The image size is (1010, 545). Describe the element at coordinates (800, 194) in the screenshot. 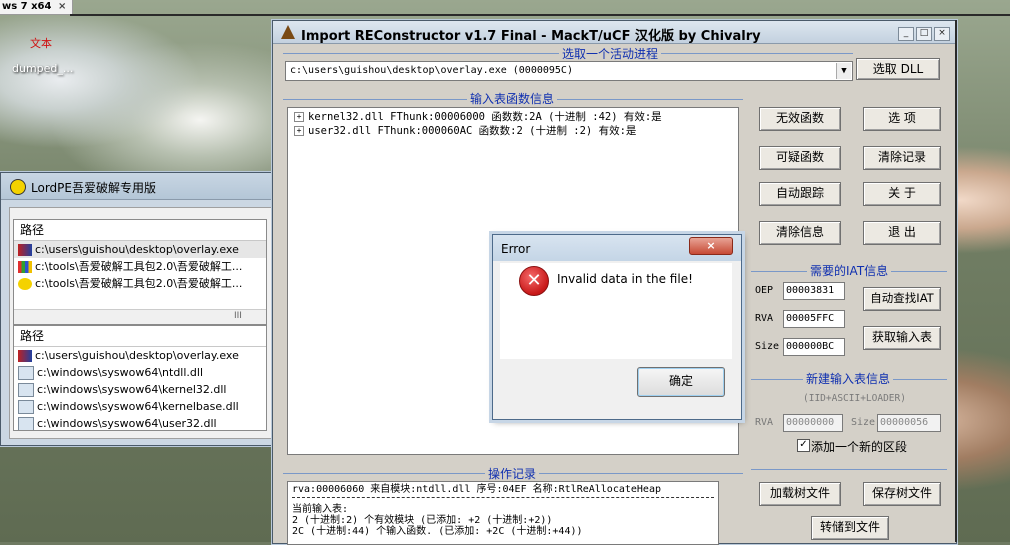

I see `auto-trace-button: 自动跟踪` at that location.